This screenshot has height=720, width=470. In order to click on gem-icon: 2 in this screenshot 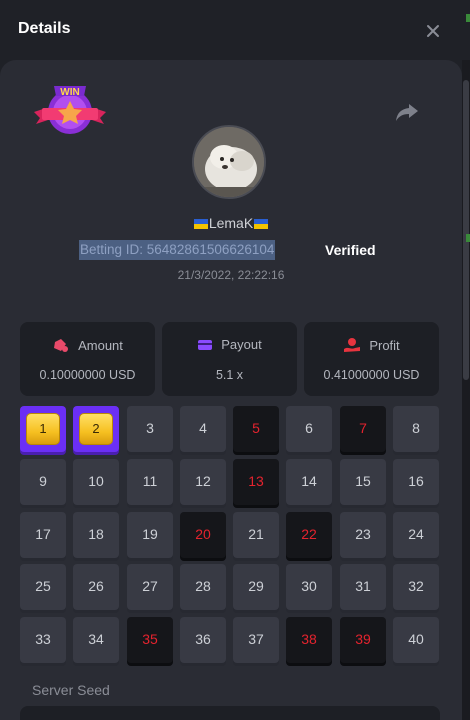, I will do `click(96, 429)`.